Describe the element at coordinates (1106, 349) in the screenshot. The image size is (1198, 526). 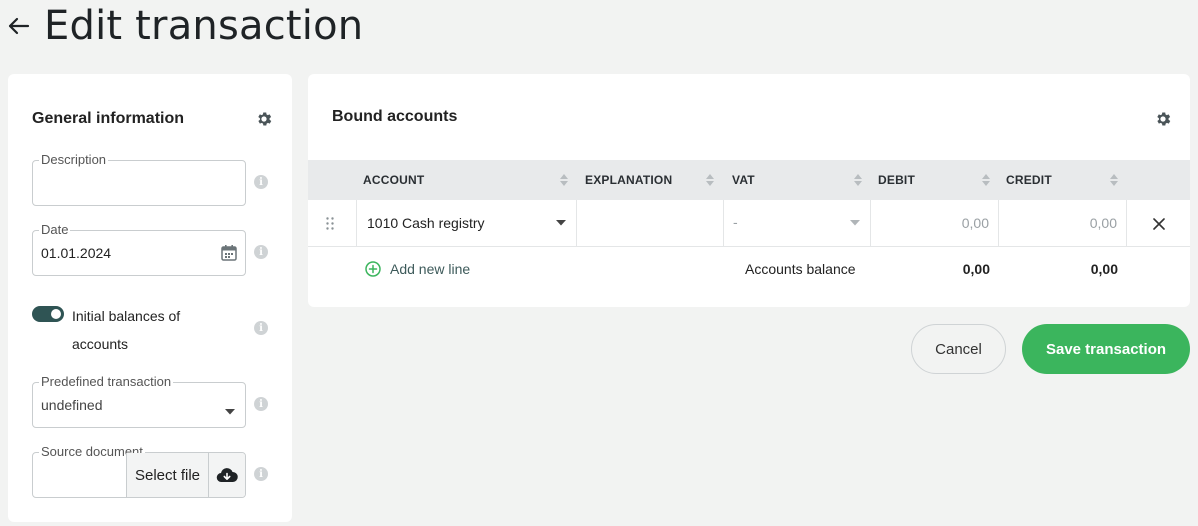
I see `save-transaction-button: Save transaction` at that location.